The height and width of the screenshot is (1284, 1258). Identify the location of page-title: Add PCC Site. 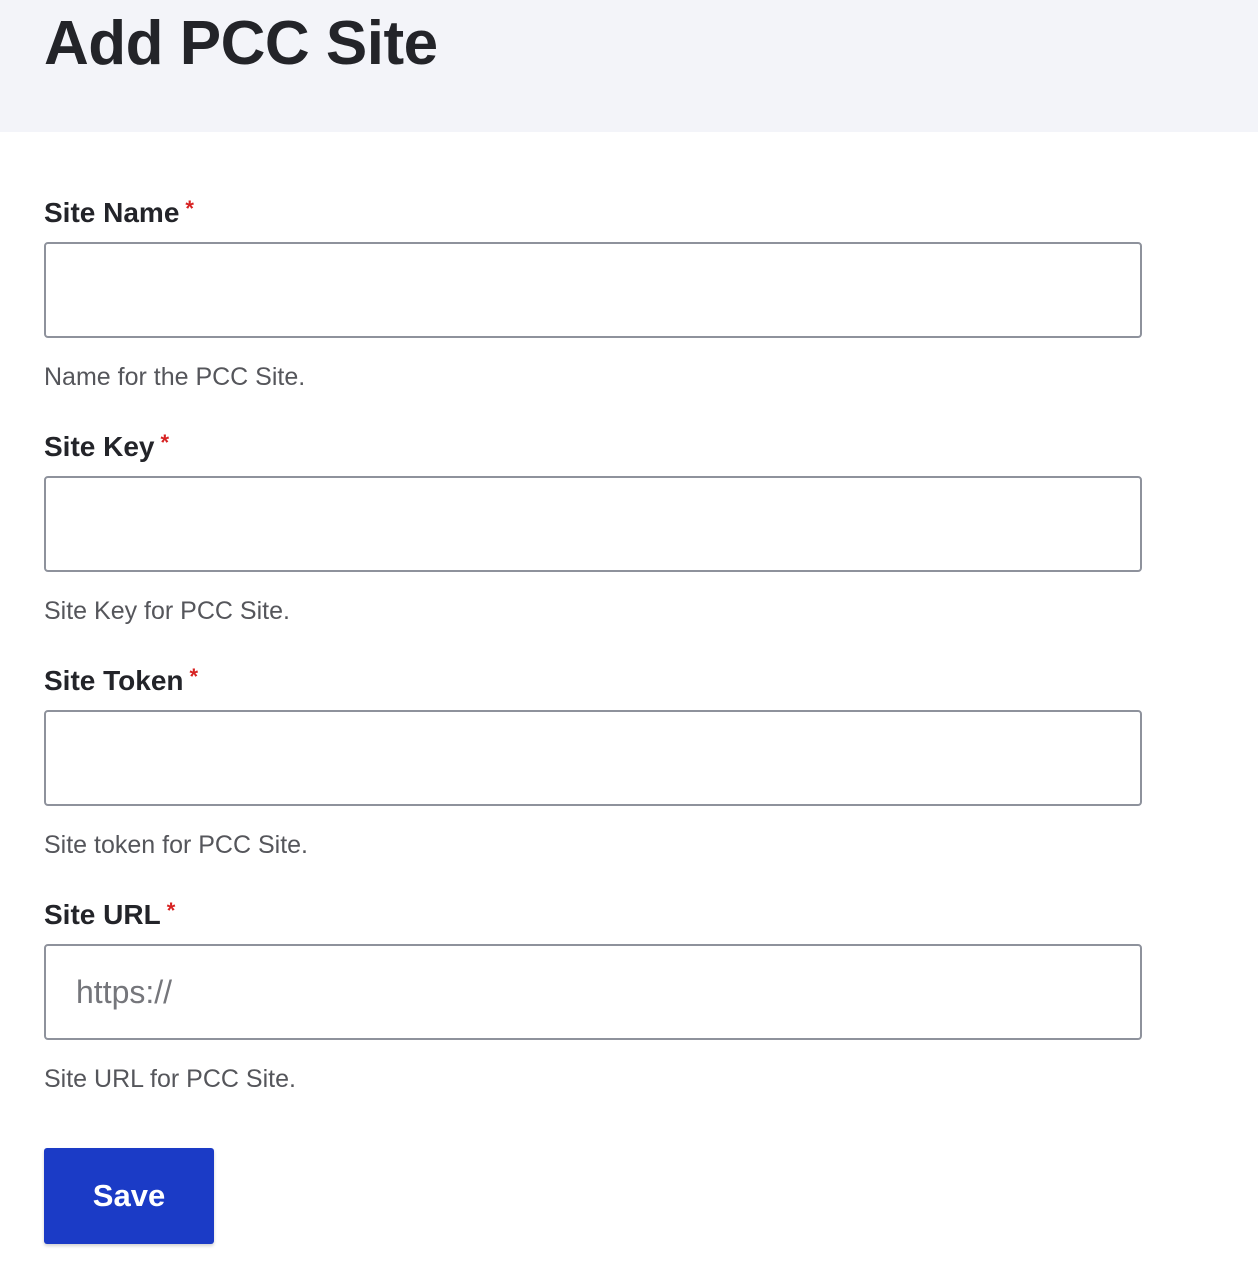
(241, 43).